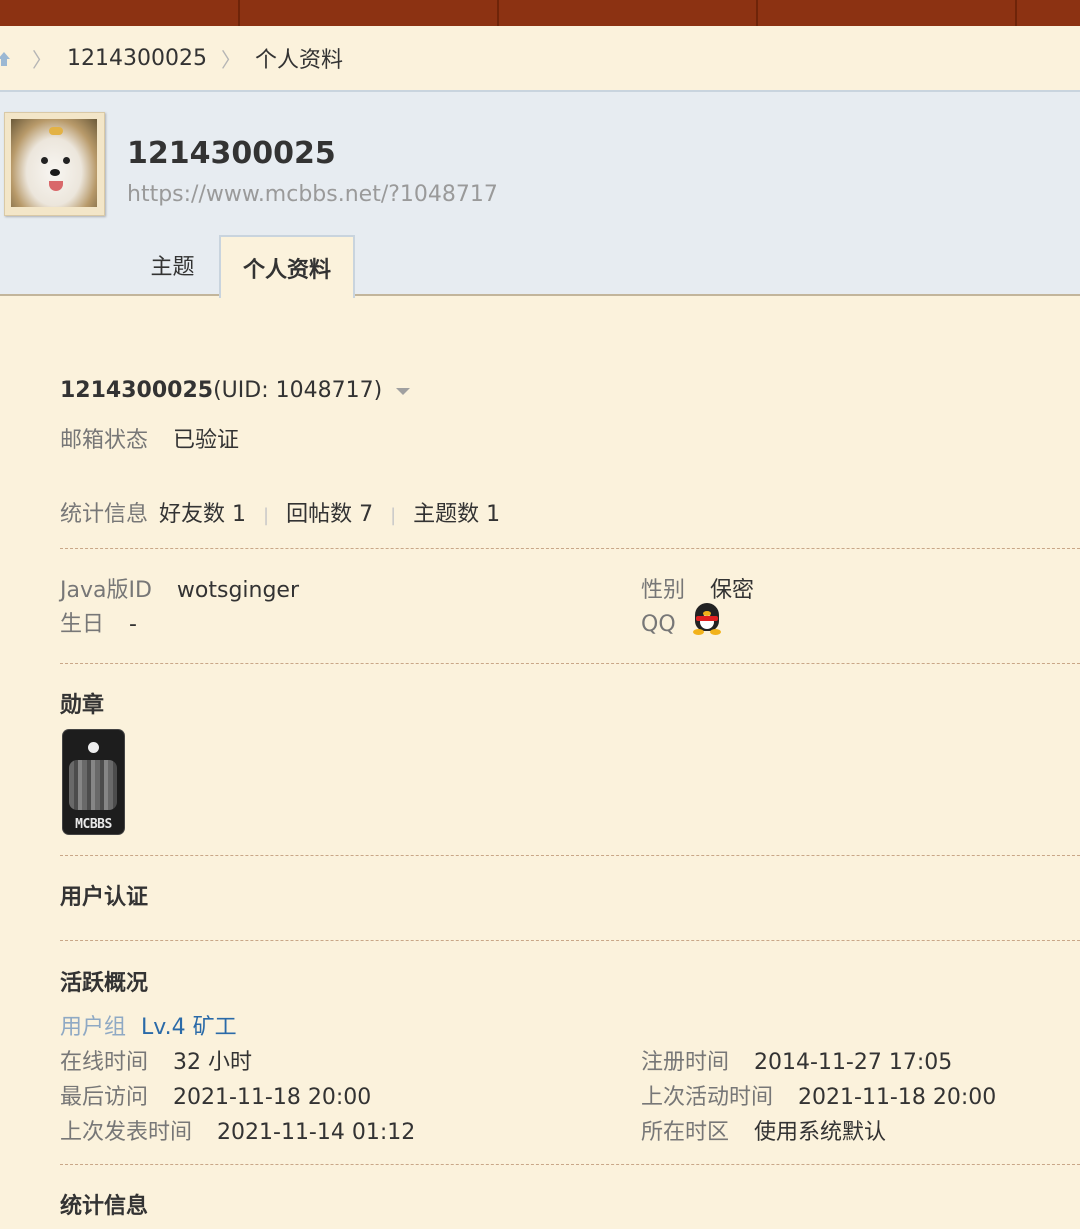  Describe the element at coordinates (819, 1097) in the screenshot. I see `last-active: 上次活动时间 2021-11-18 20:00` at that location.